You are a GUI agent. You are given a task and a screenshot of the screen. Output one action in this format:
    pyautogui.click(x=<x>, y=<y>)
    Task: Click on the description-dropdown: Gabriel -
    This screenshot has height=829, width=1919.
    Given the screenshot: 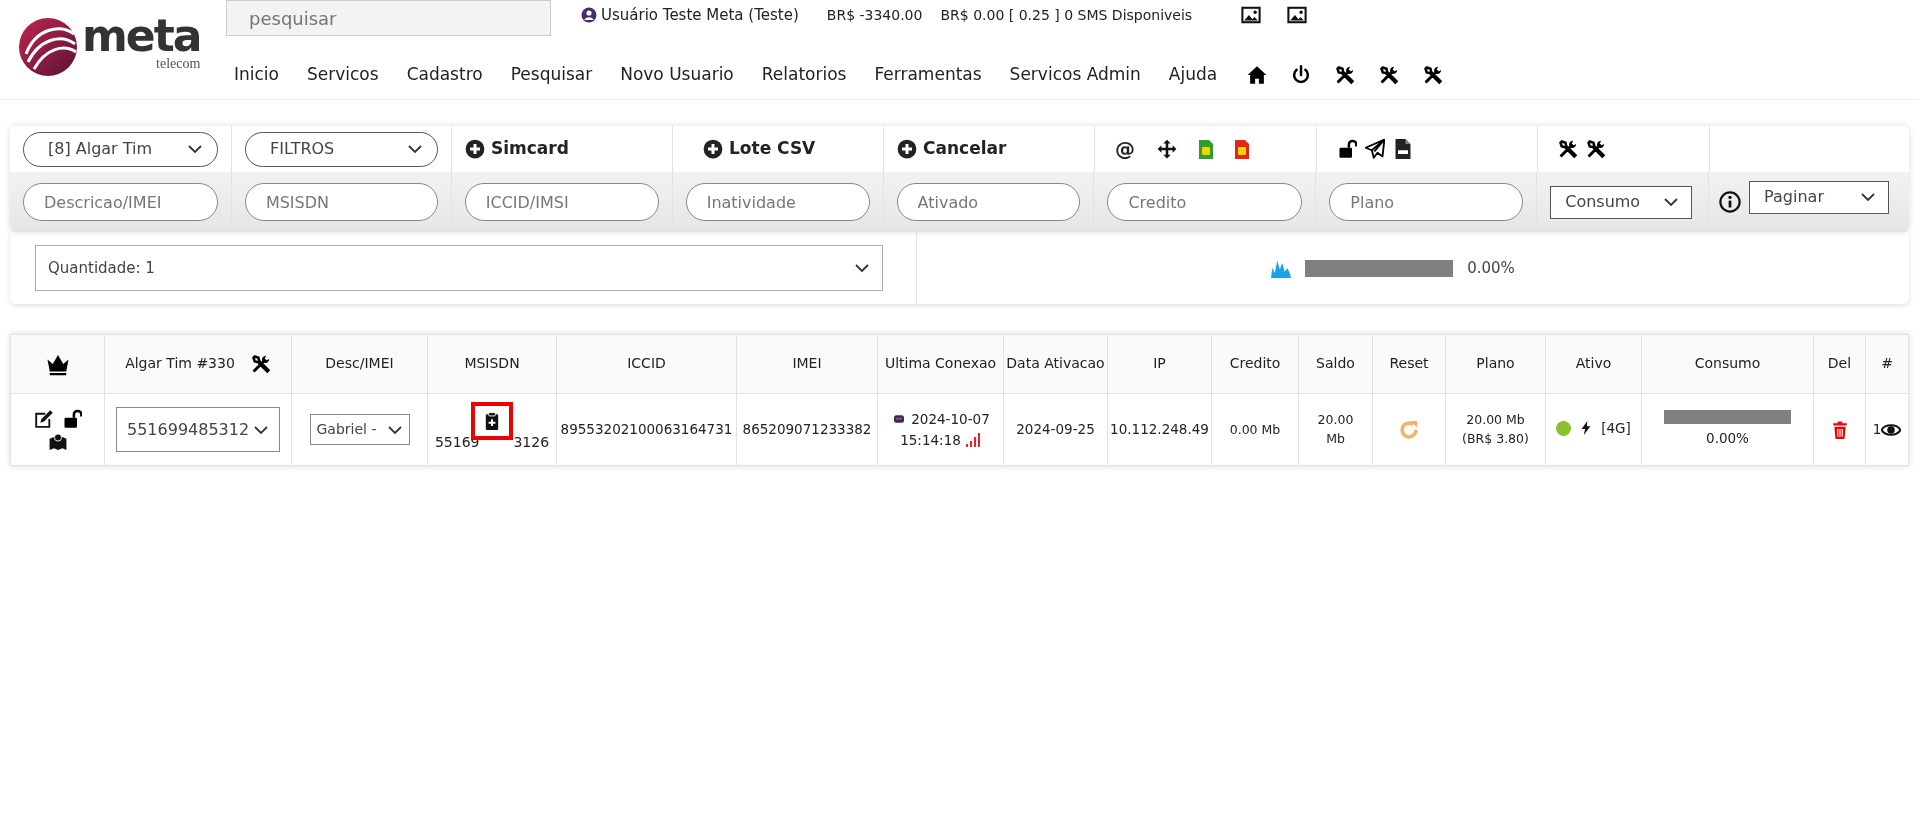 What is the action you would take?
    pyautogui.click(x=359, y=429)
    